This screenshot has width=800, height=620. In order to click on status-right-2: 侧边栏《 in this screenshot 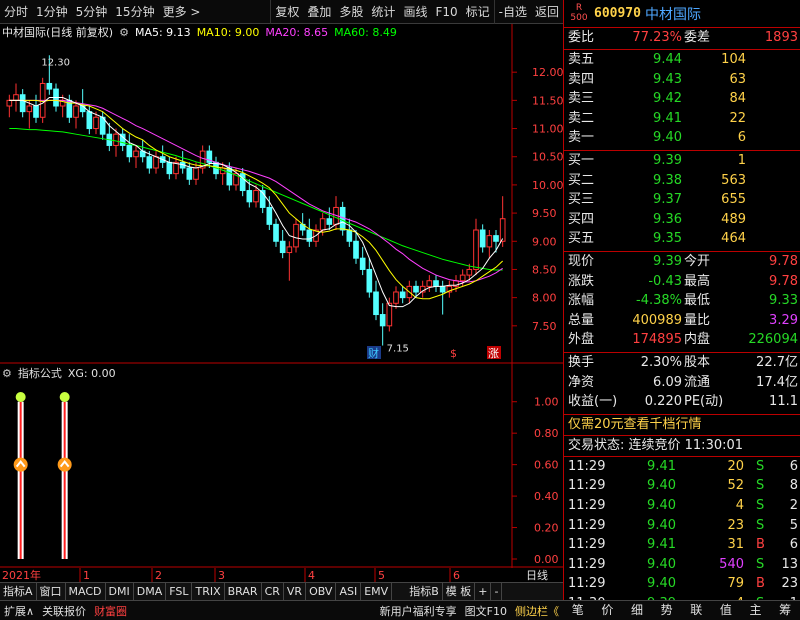, I will do `click(537, 611)`.